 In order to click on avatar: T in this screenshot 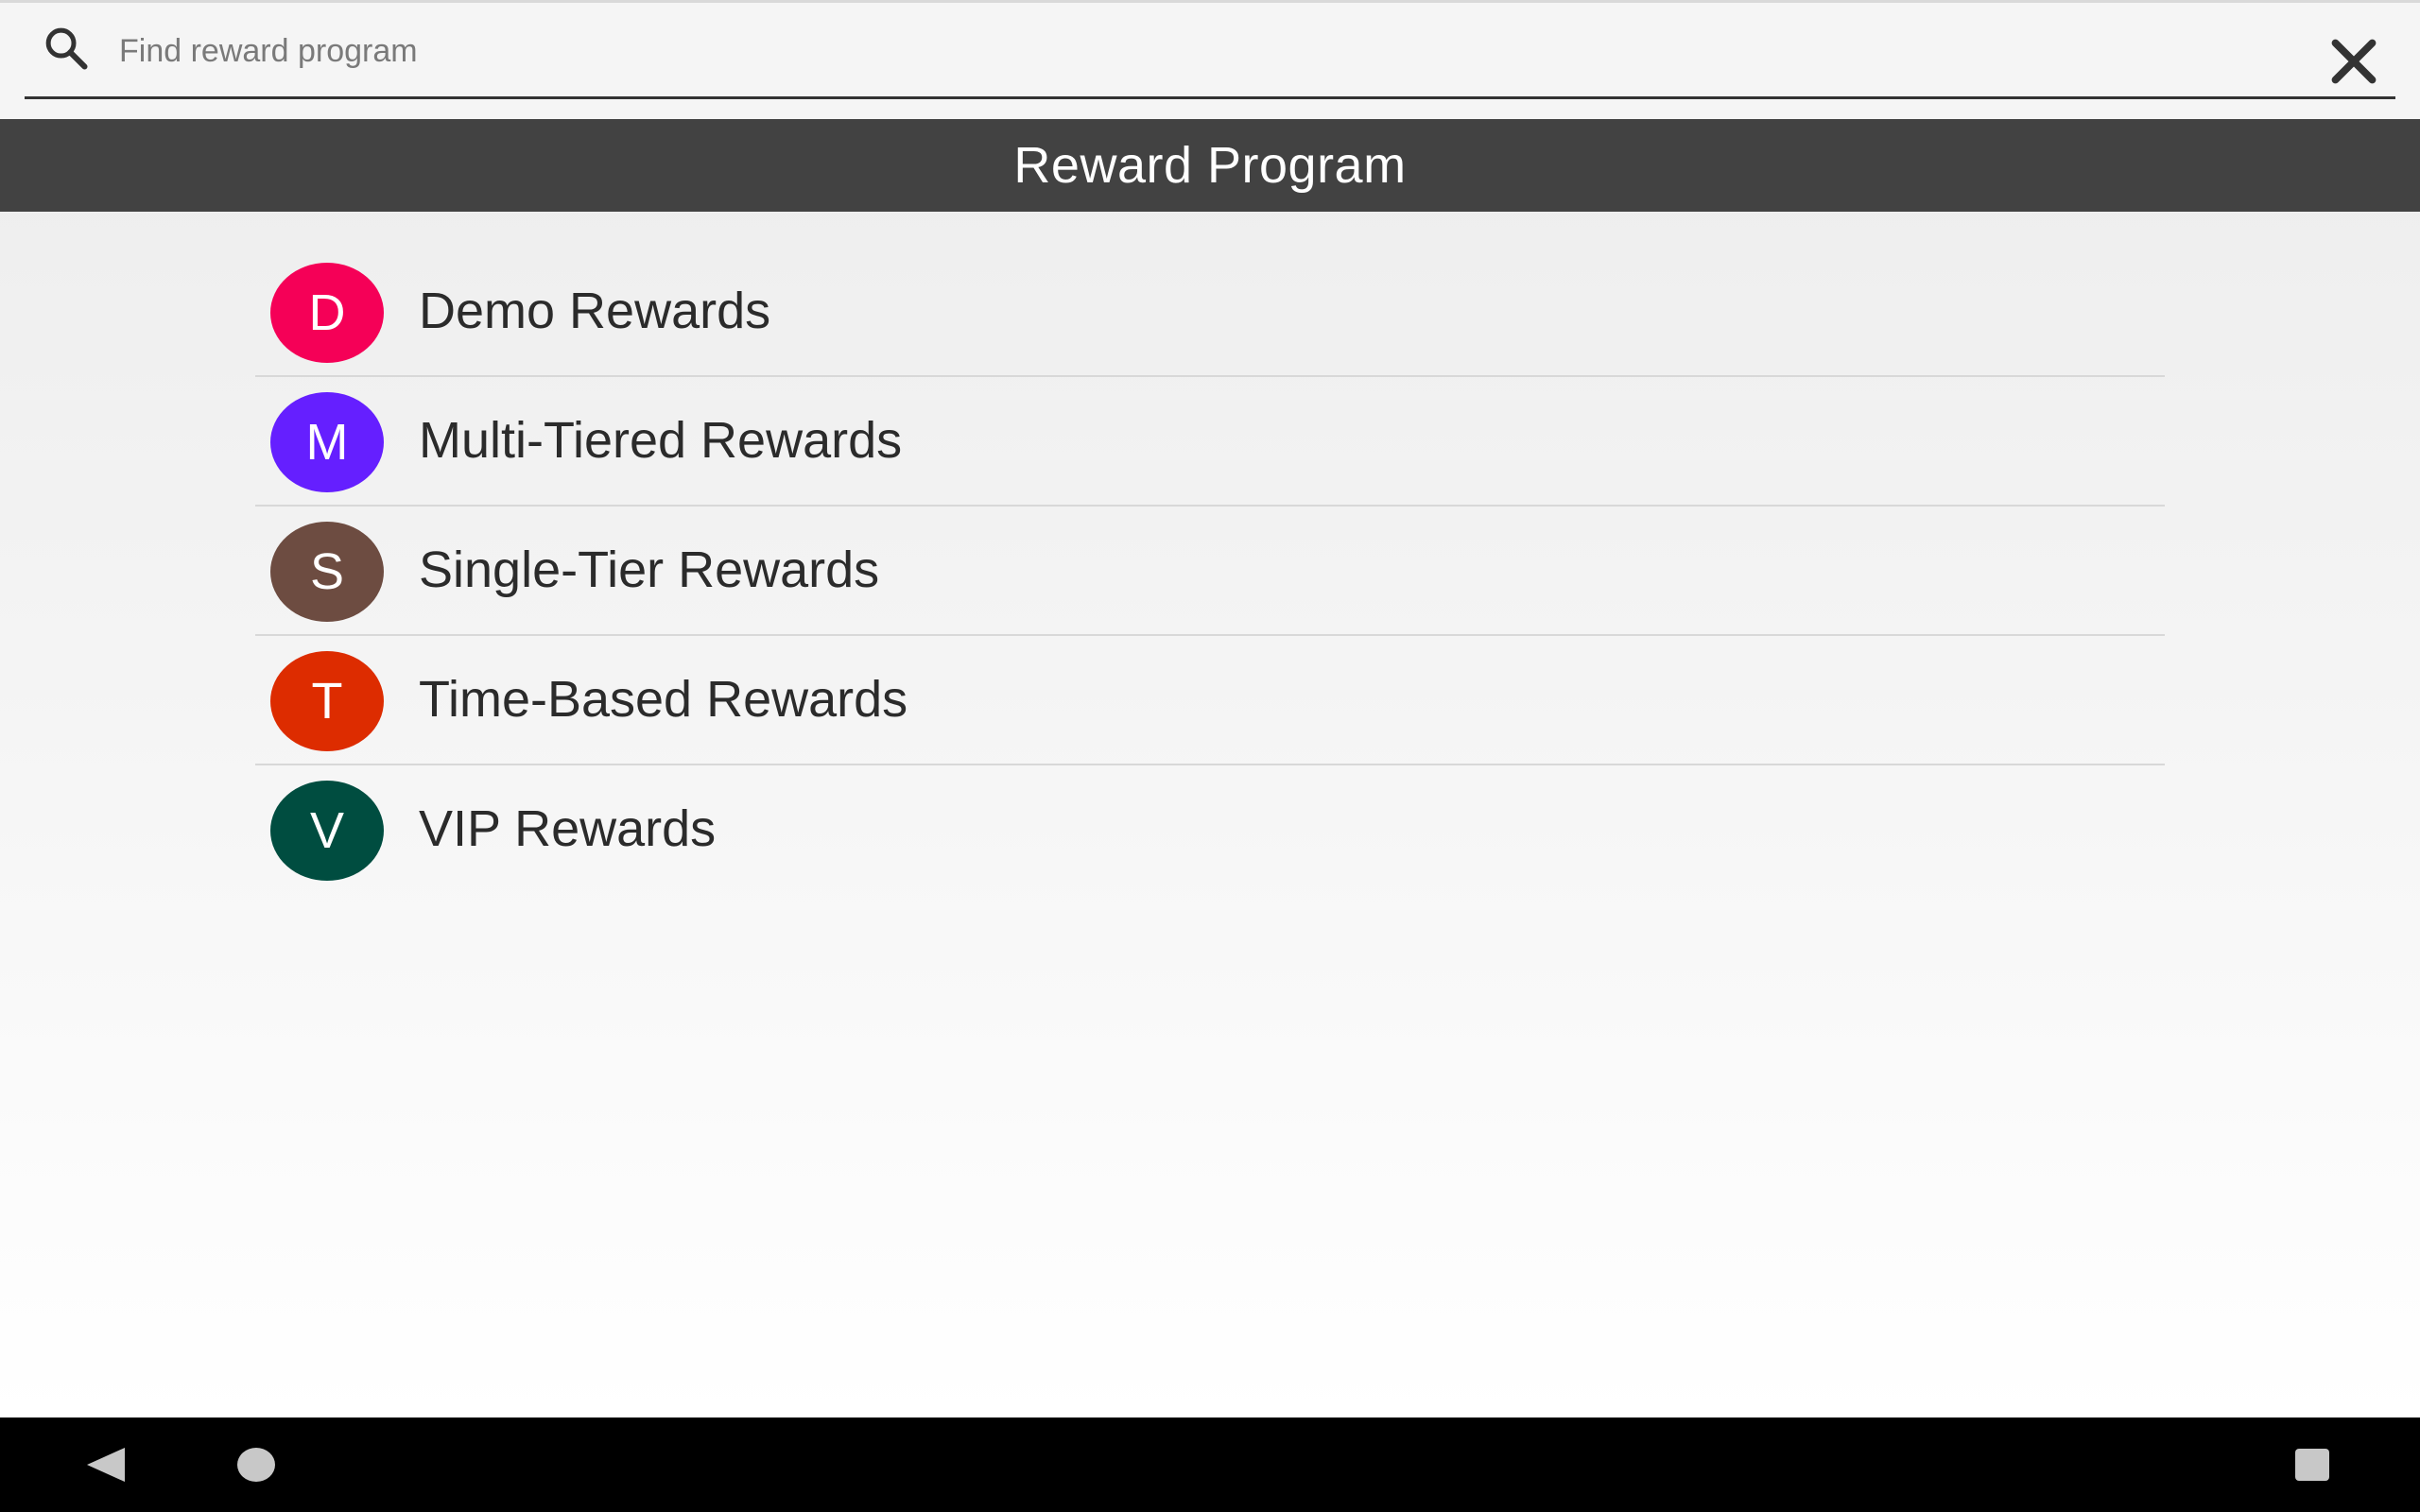, I will do `click(327, 701)`.